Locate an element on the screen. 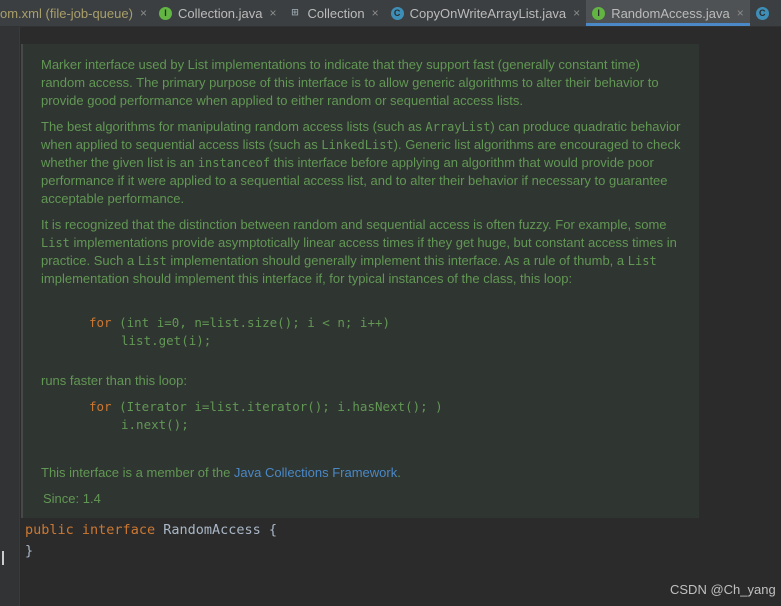  code-ref: instanceof is located at coordinates (234, 163).